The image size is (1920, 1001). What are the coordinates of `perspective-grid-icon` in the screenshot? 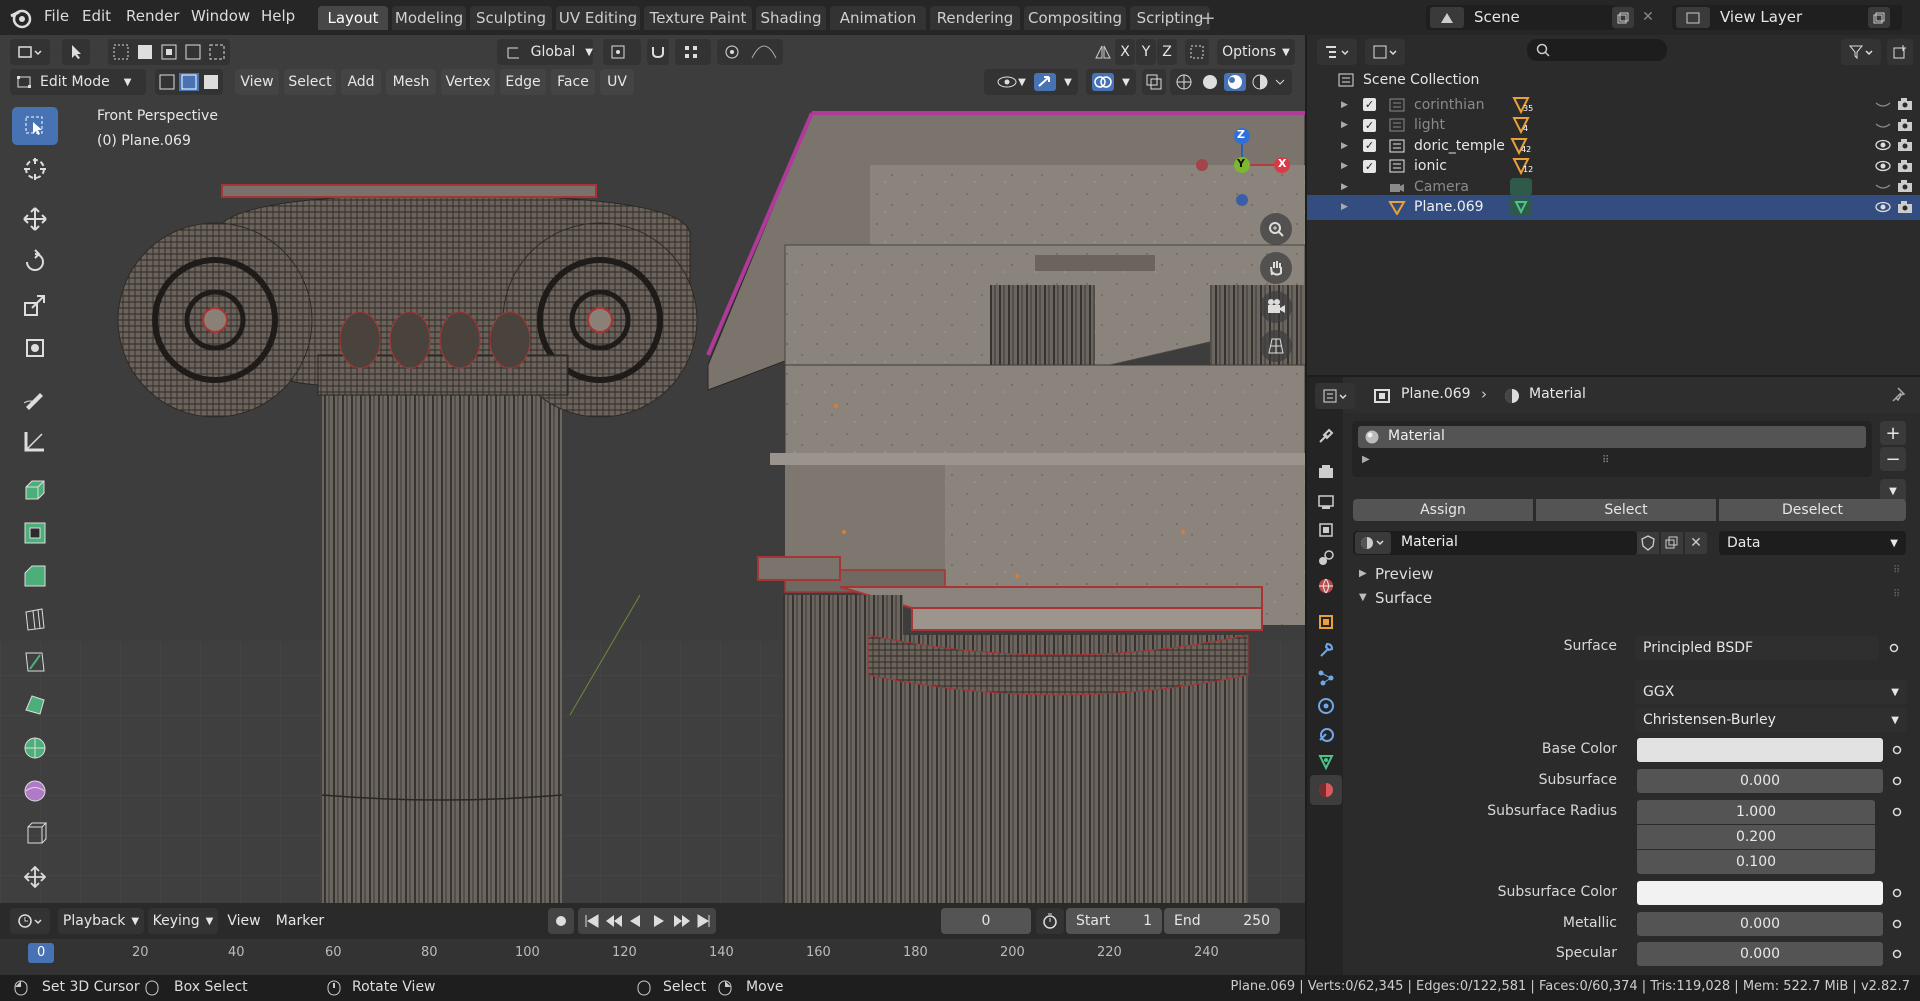 It's located at (1276, 346).